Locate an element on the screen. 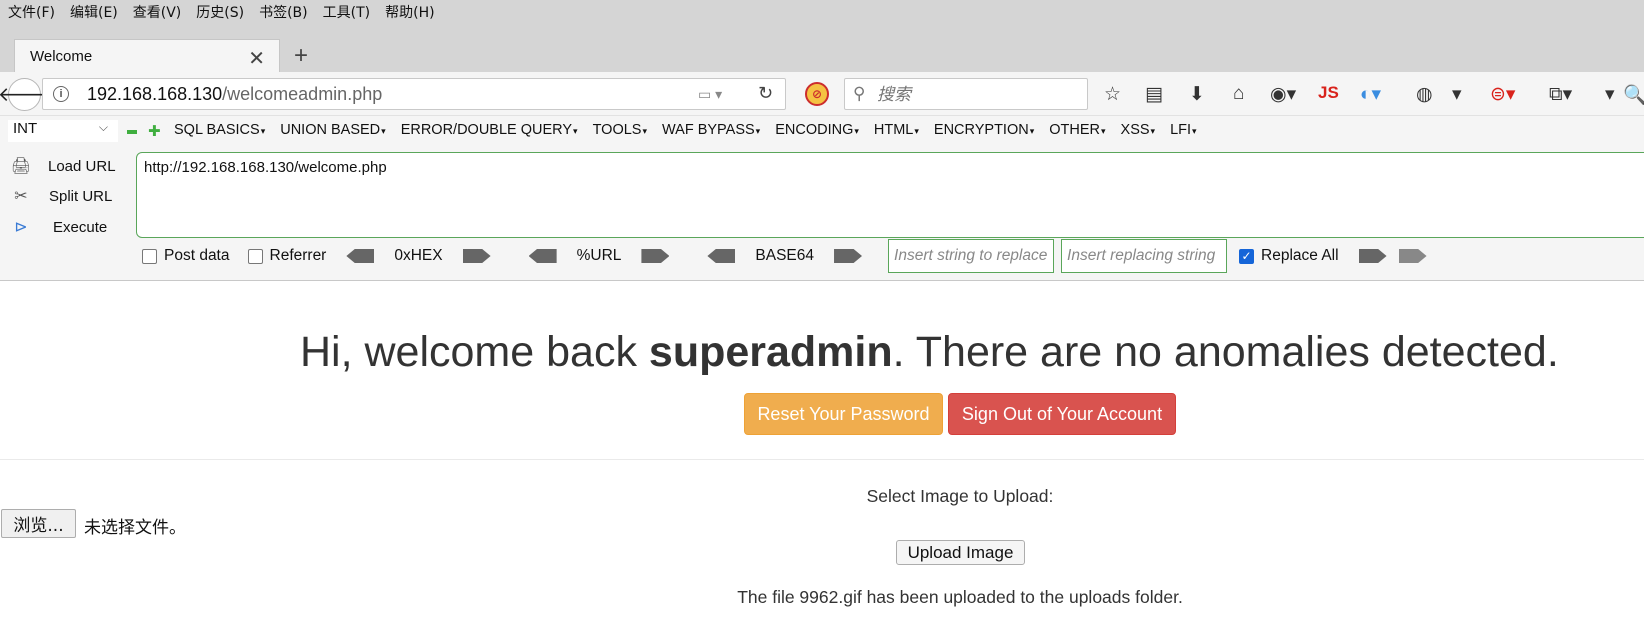 The width and height of the screenshot is (1644, 634). hackbar-menu-html: HTML is located at coordinates (896, 130).